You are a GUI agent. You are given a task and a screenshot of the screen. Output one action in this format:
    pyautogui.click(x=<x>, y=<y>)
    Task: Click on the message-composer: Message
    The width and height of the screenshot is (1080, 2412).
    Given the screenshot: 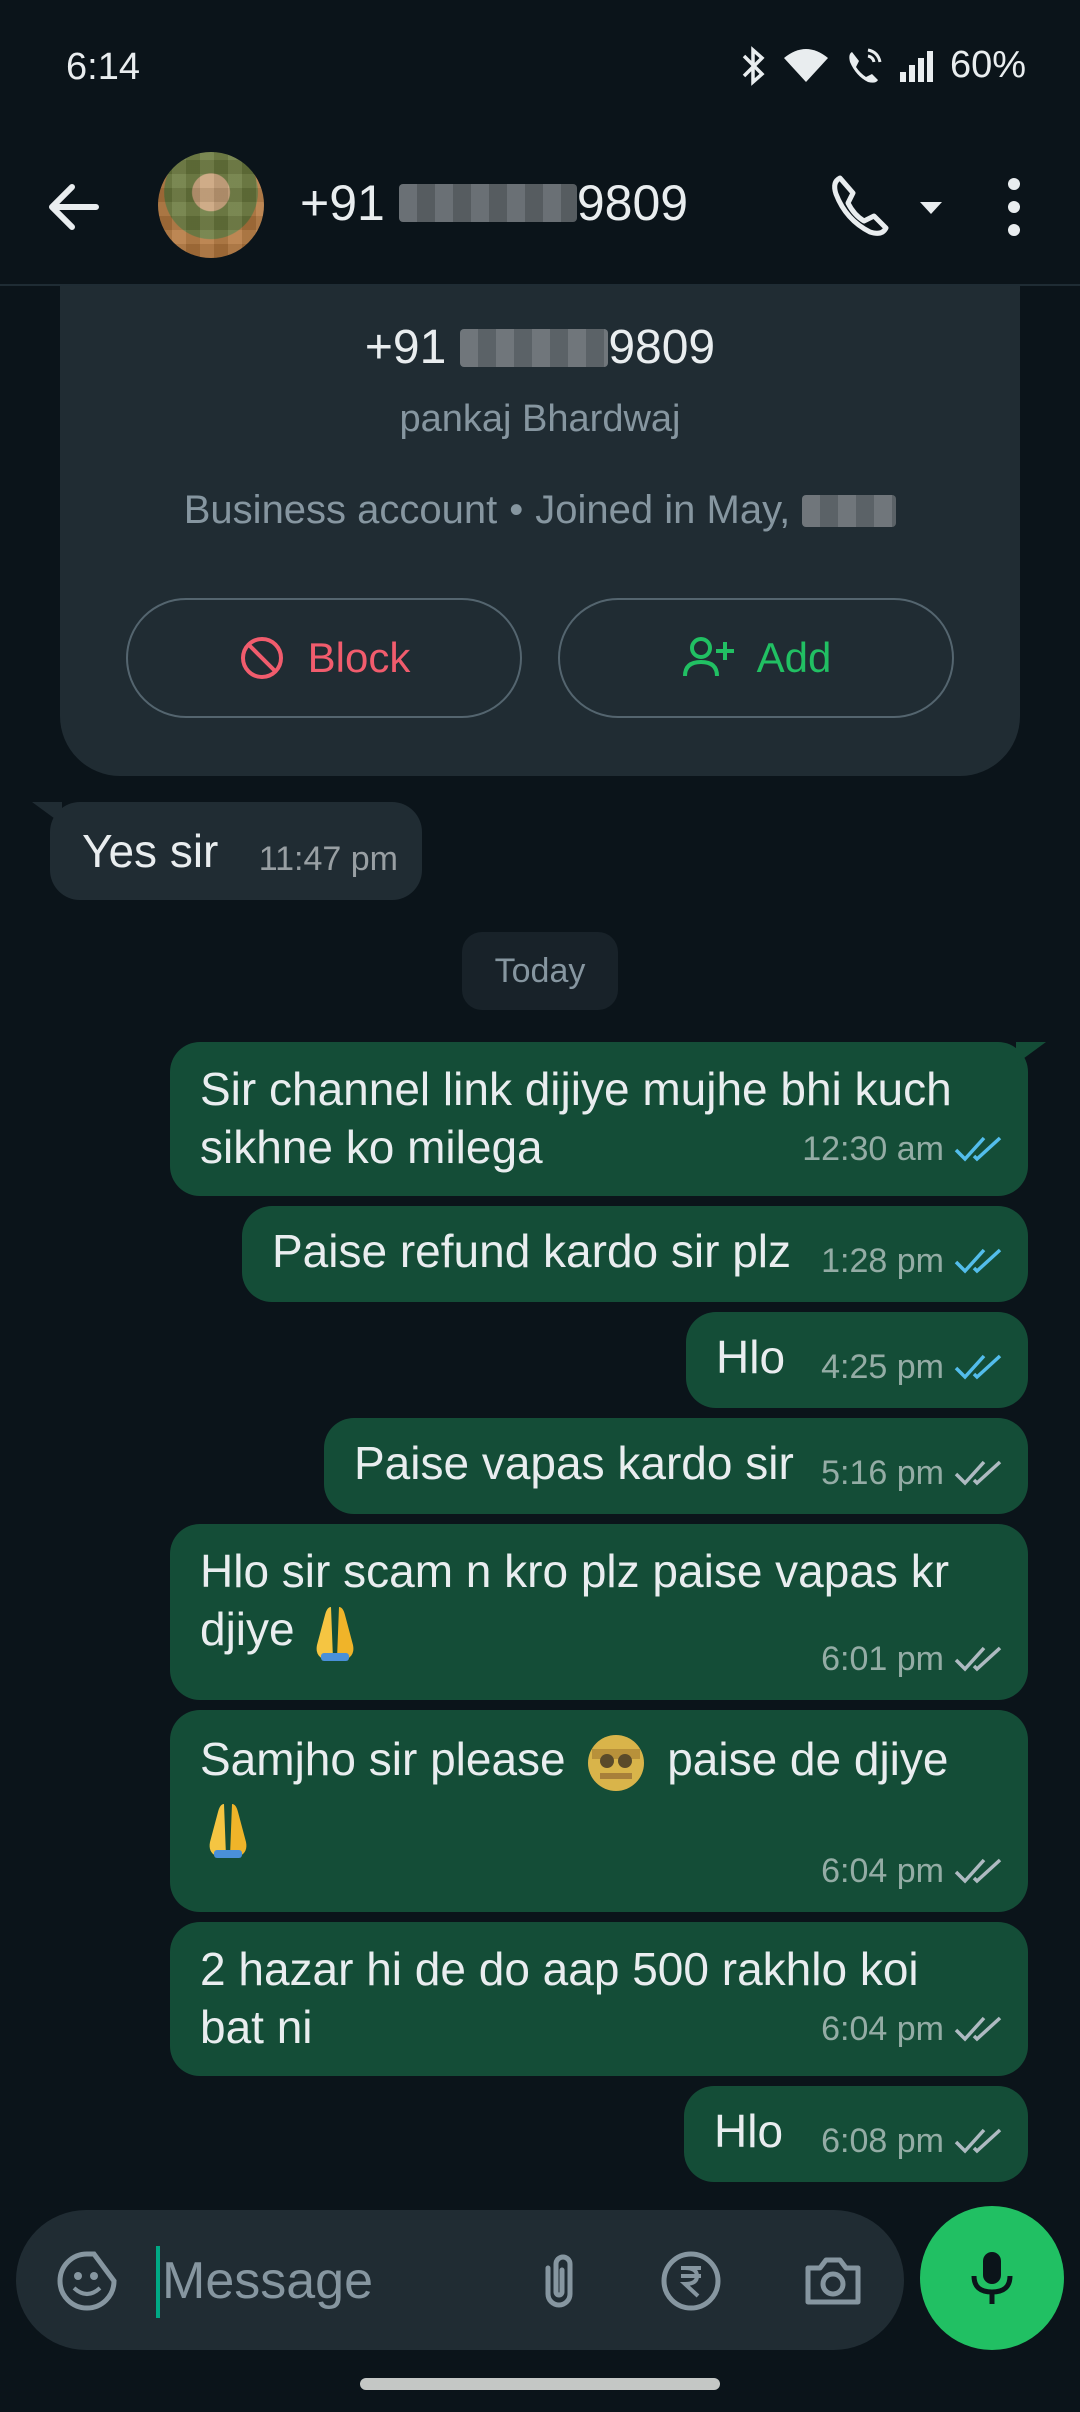 What is the action you would take?
    pyautogui.click(x=460, y=2280)
    